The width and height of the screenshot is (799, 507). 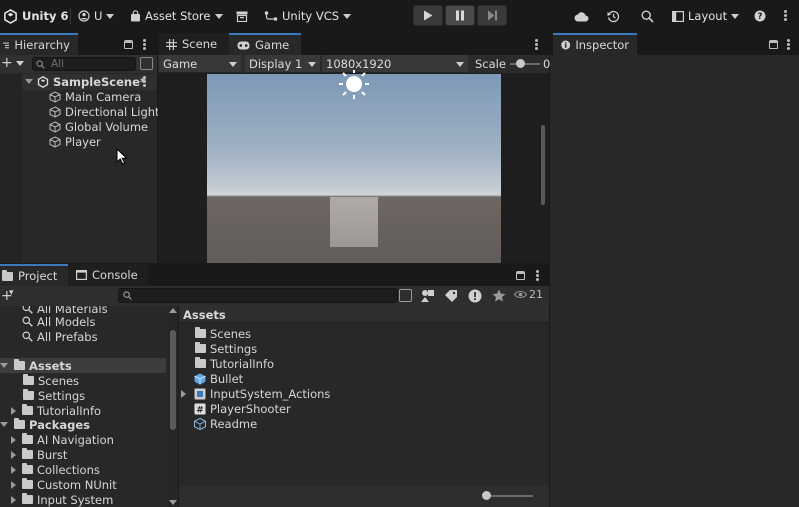 What do you see at coordinates (234, 348) in the screenshot?
I see `asset-item-label: Settings` at bounding box center [234, 348].